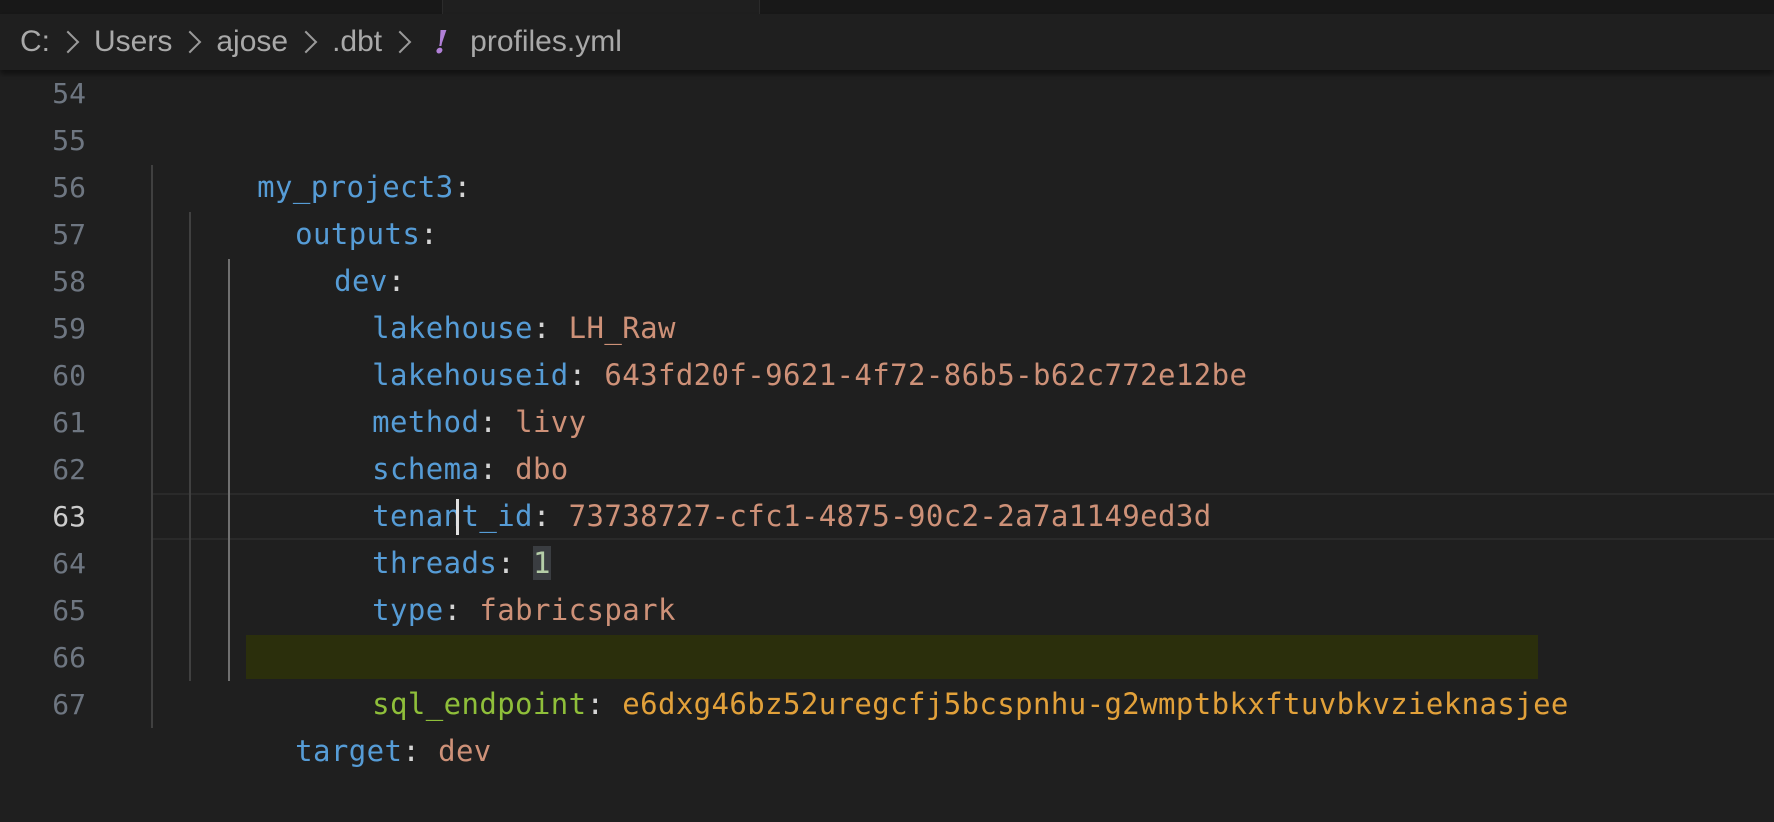  What do you see at coordinates (229, 470) in the screenshot?
I see `indent-guide-active` at bounding box center [229, 470].